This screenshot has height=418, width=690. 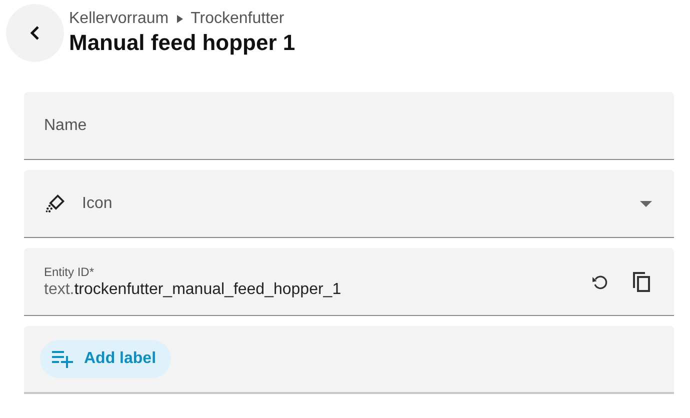 I want to click on separator-icon, so click(x=179, y=19).